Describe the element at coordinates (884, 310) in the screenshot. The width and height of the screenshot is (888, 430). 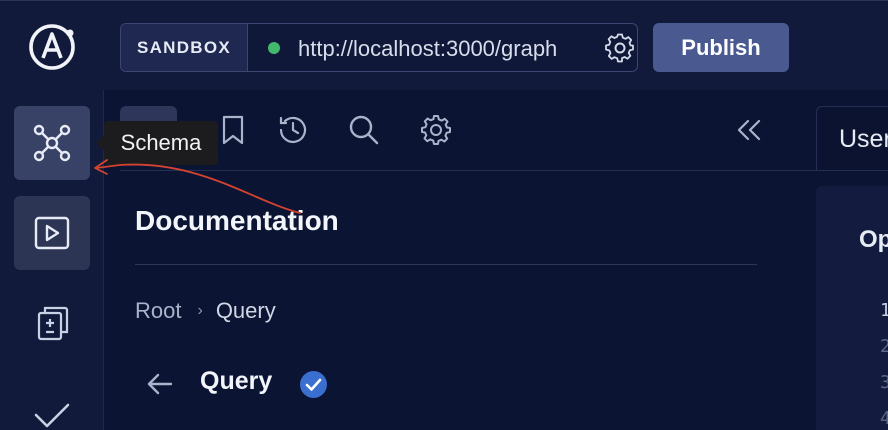
I see `line-number: 1` at that location.